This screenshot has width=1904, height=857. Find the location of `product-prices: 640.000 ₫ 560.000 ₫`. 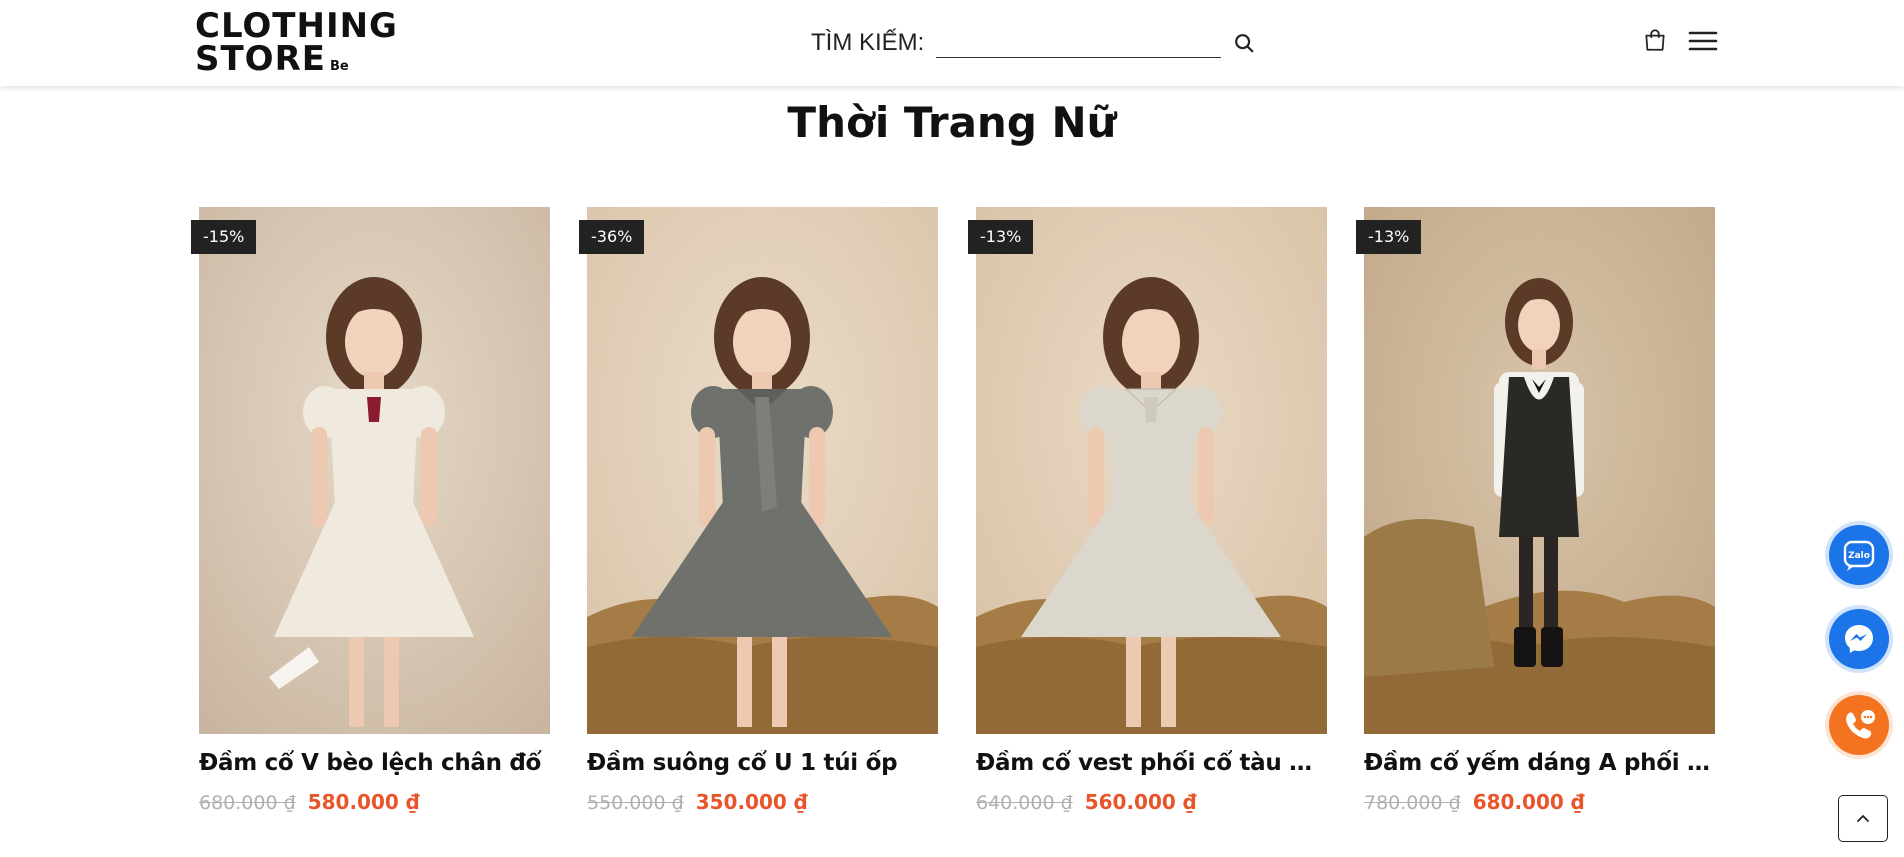

product-prices: 640.000 ₫ 560.000 ₫ is located at coordinates (1151, 802).